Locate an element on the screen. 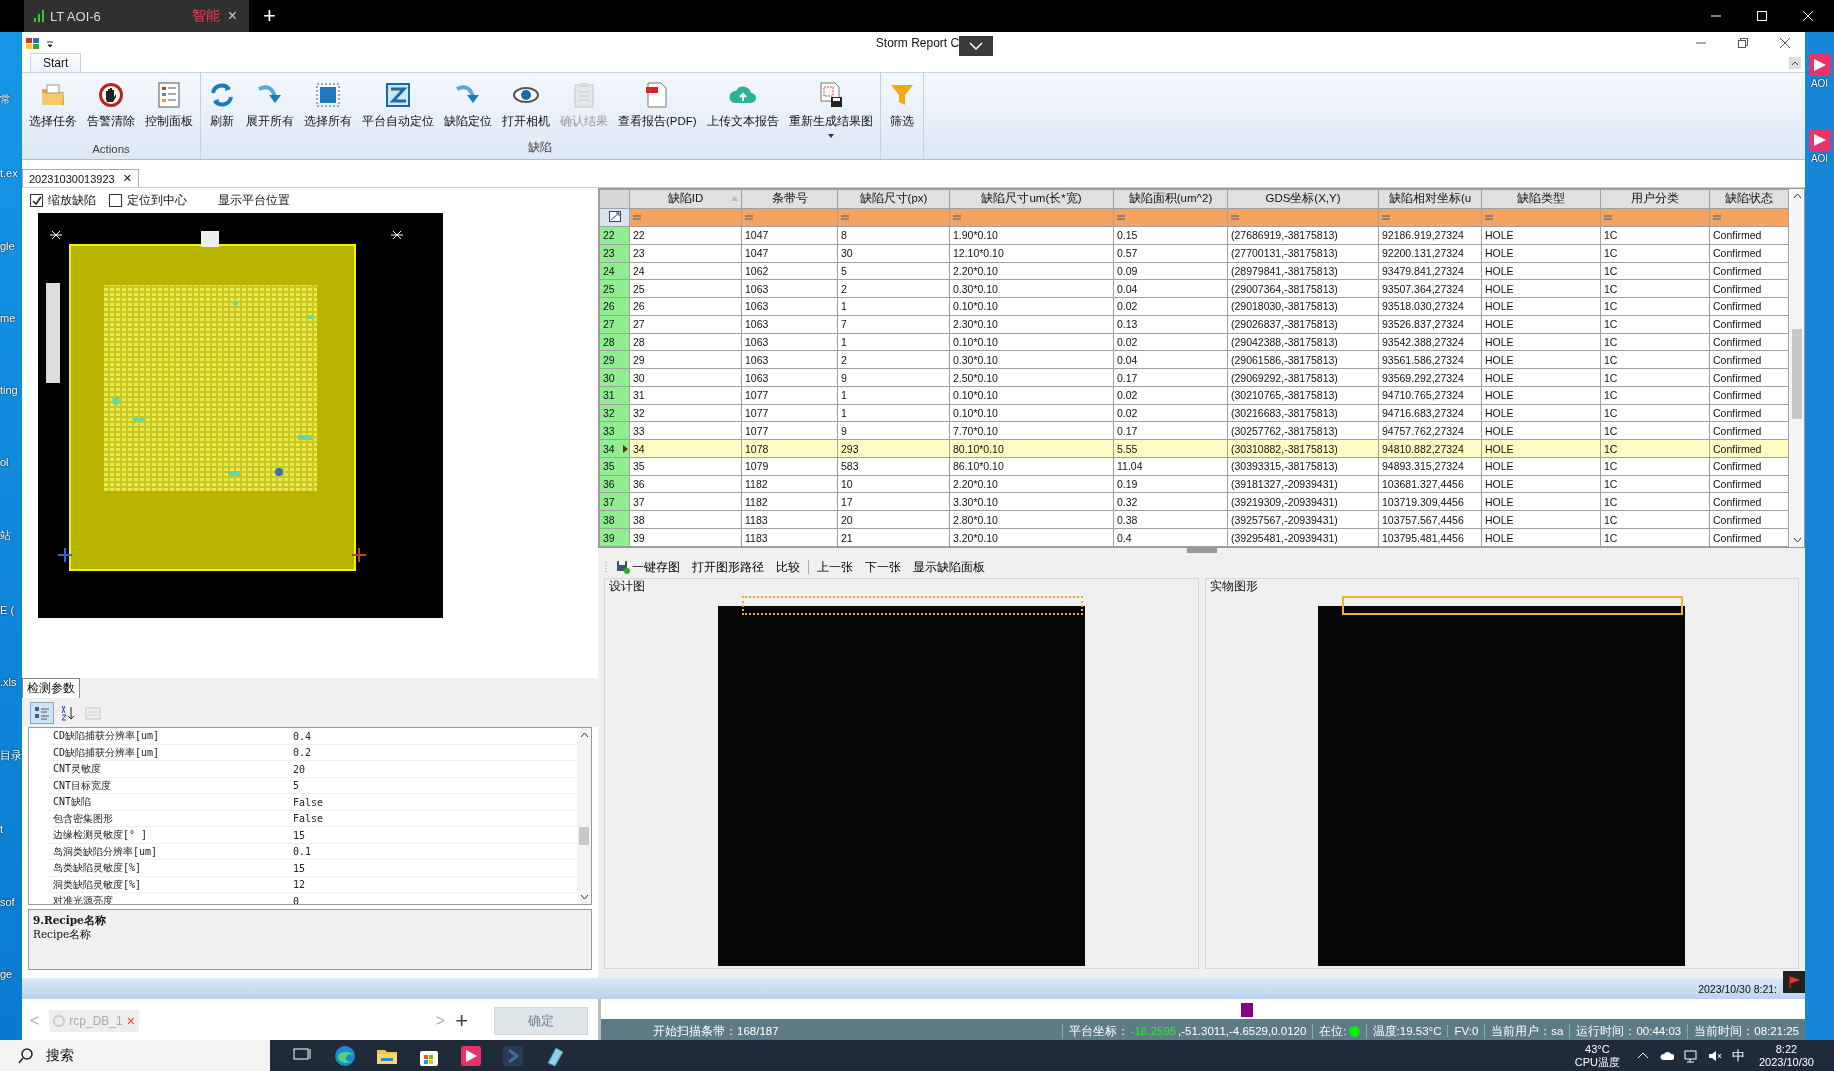  desktop-icon-label: 站 is located at coordinates (11, 536).